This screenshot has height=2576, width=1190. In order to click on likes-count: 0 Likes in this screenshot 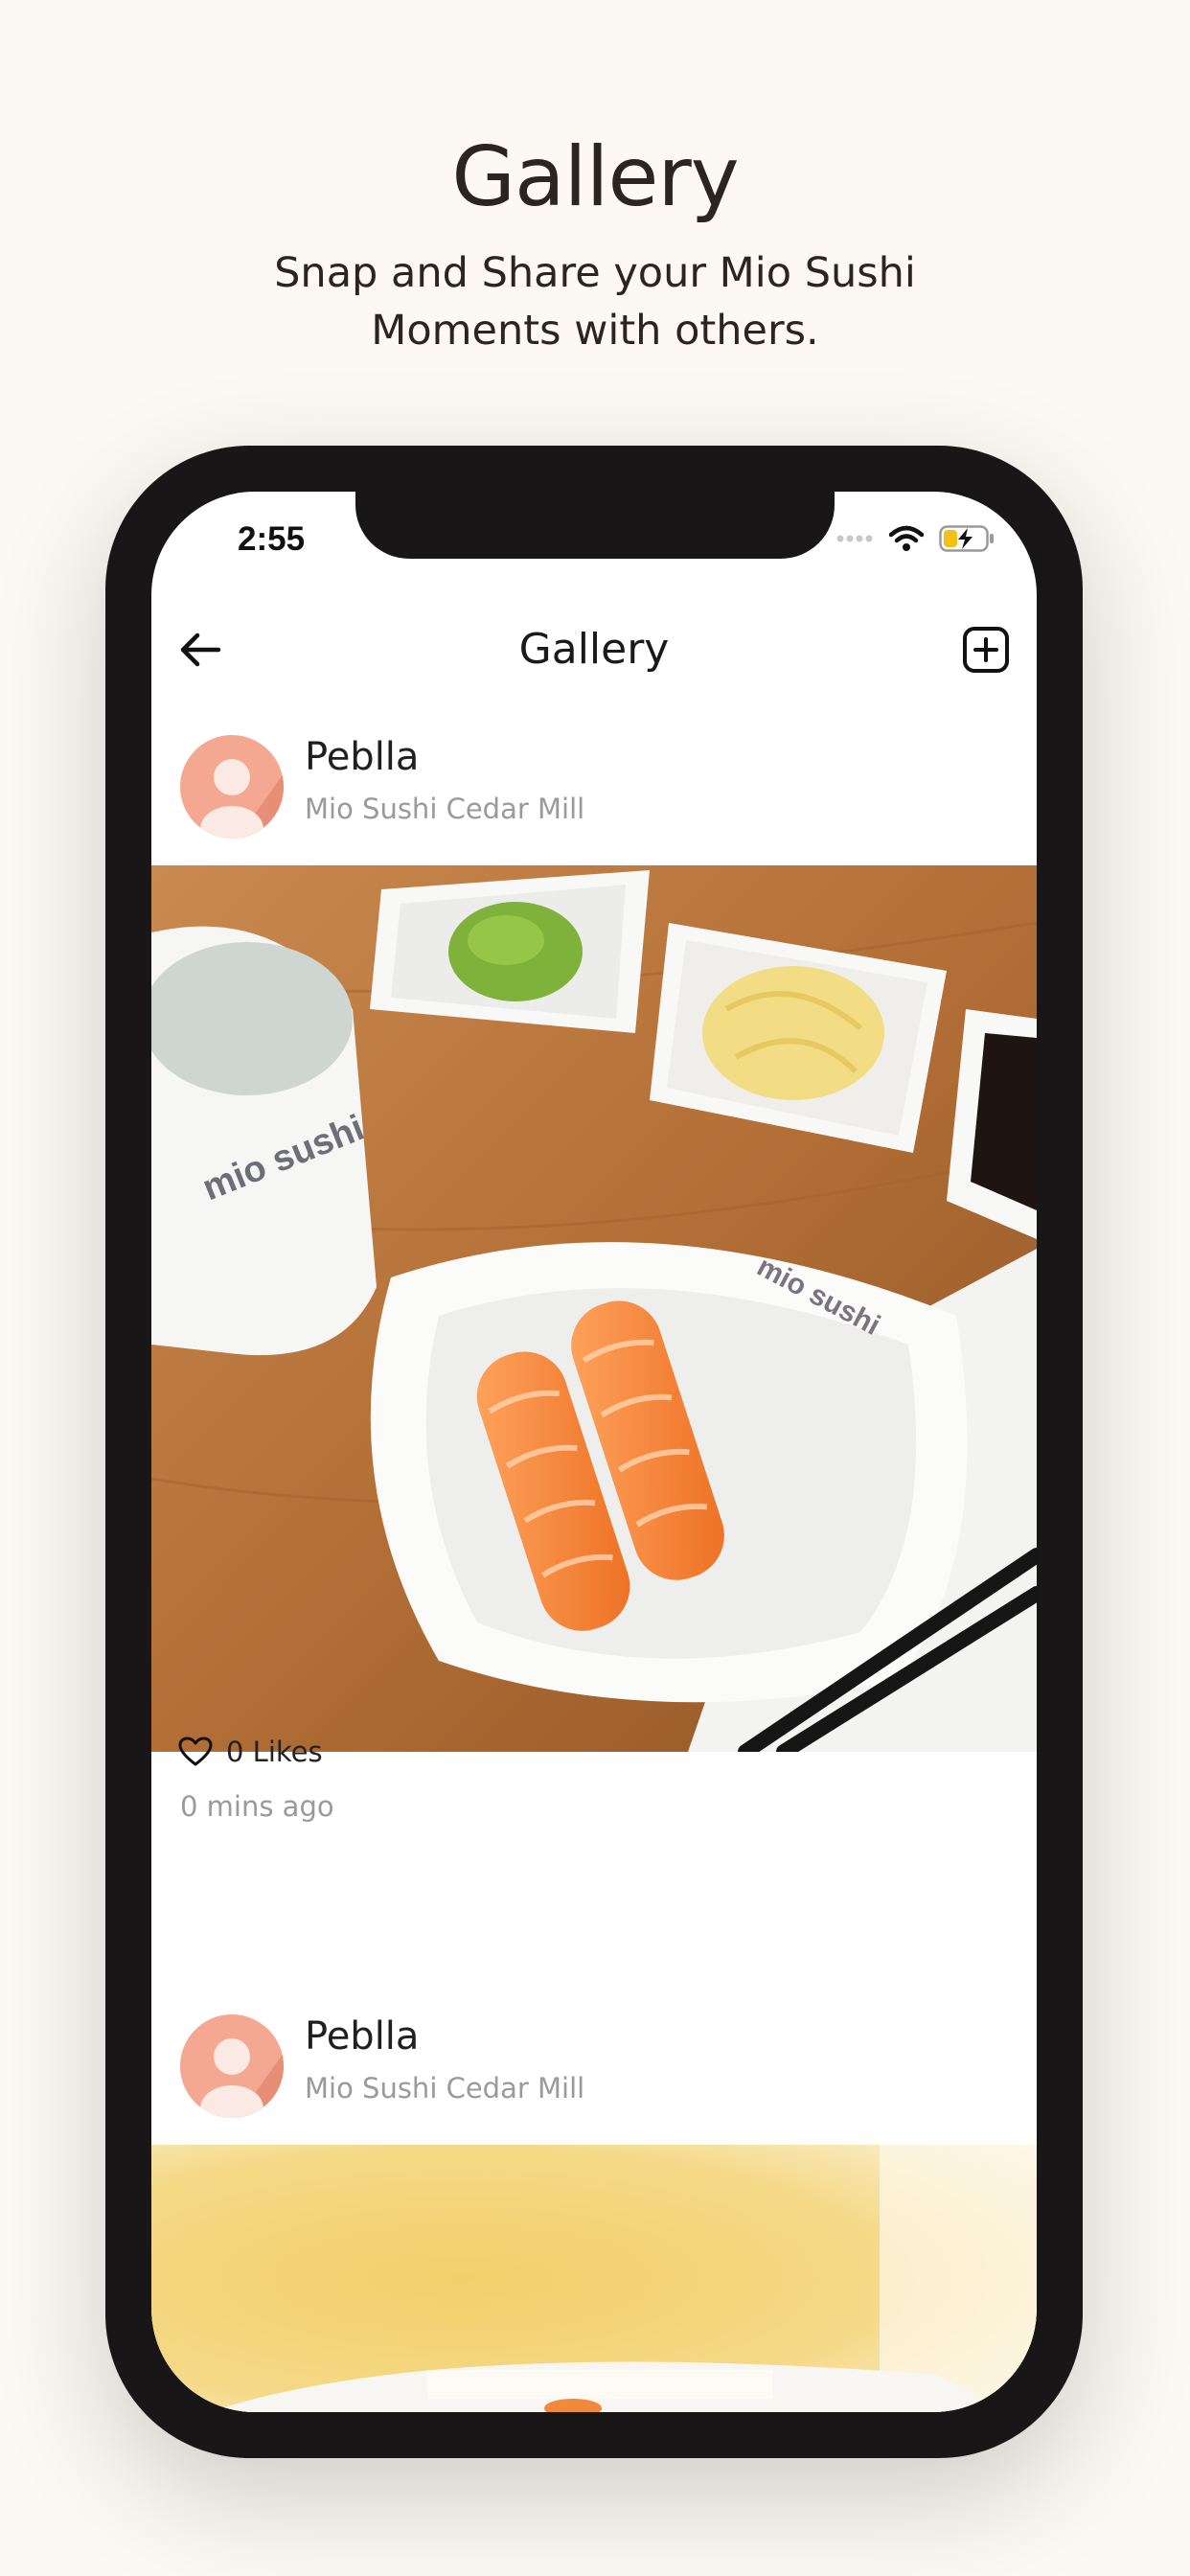, I will do `click(274, 1752)`.